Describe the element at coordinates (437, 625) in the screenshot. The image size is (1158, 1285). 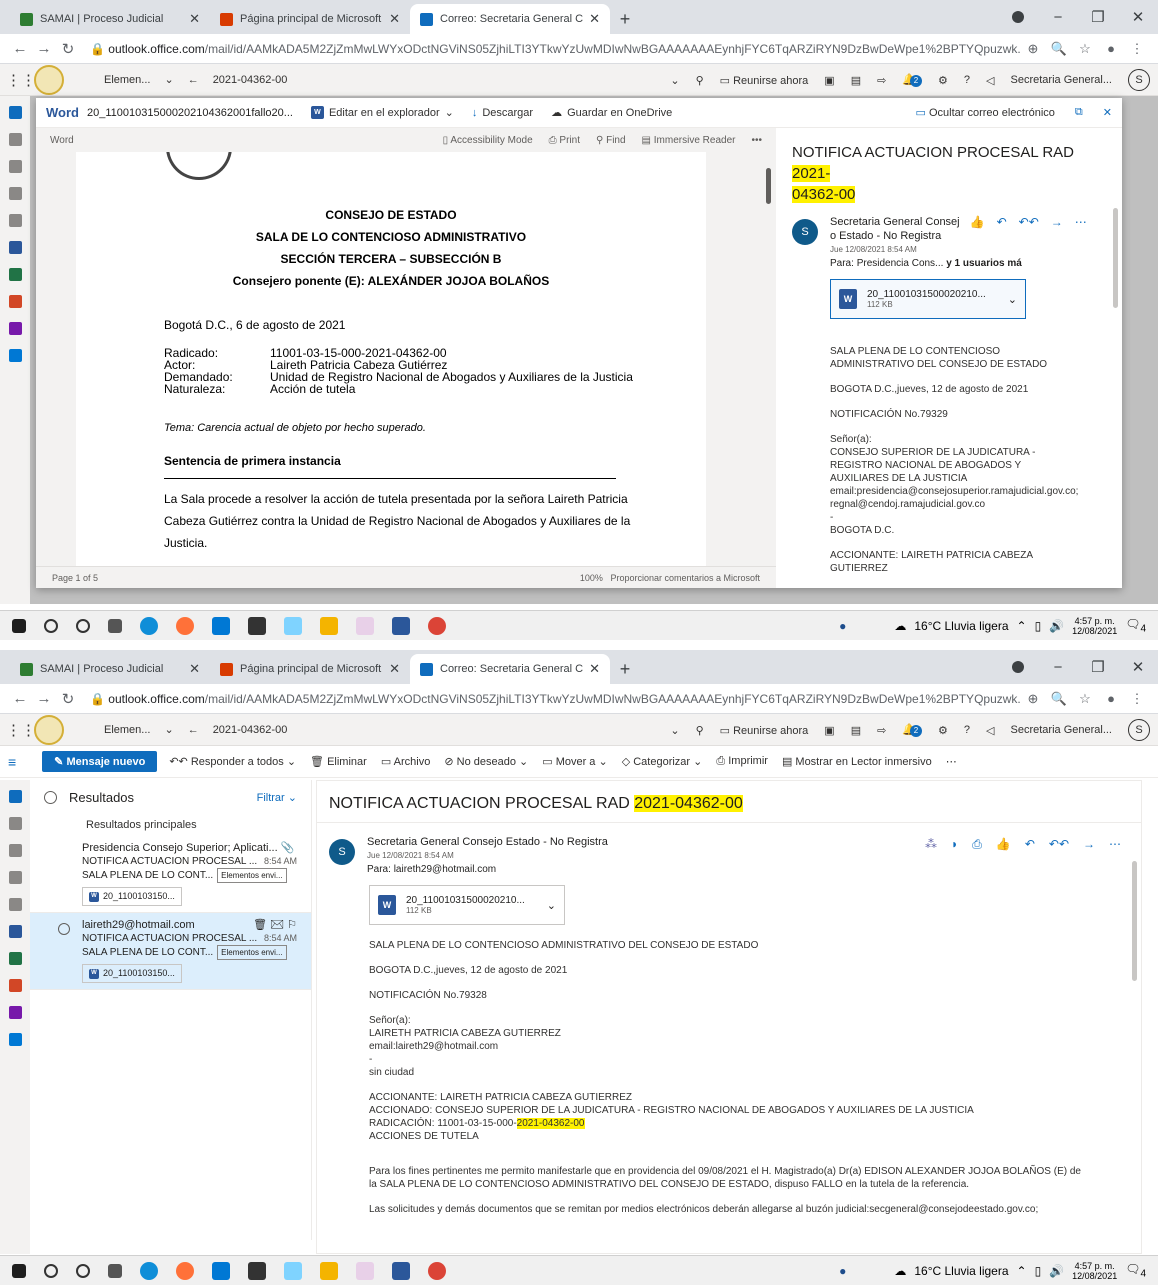
I see `chrome-icon` at that location.